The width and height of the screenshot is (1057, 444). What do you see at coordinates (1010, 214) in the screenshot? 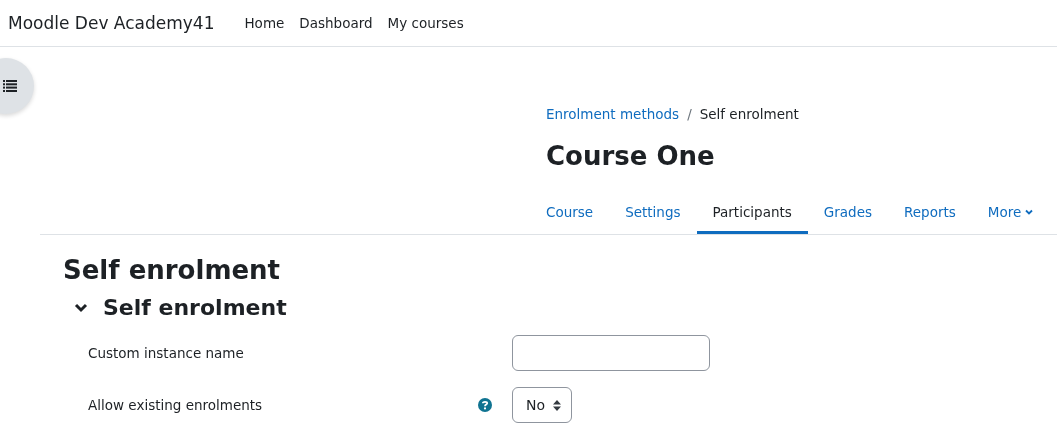
I see `tab: More` at bounding box center [1010, 214].